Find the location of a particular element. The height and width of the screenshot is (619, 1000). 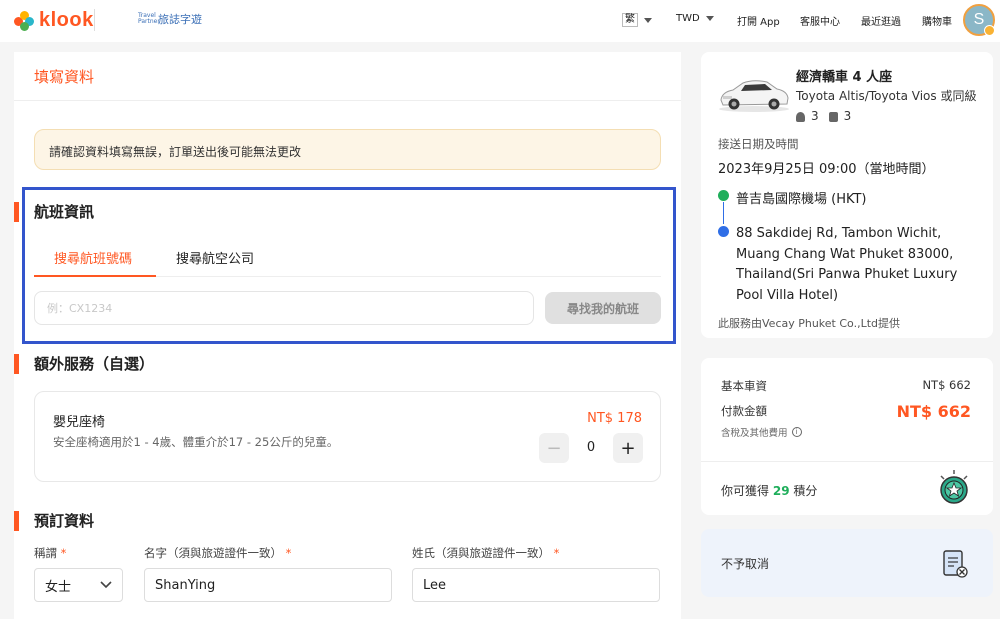

passenger-count: 3 is located at coordinates (807, 116).